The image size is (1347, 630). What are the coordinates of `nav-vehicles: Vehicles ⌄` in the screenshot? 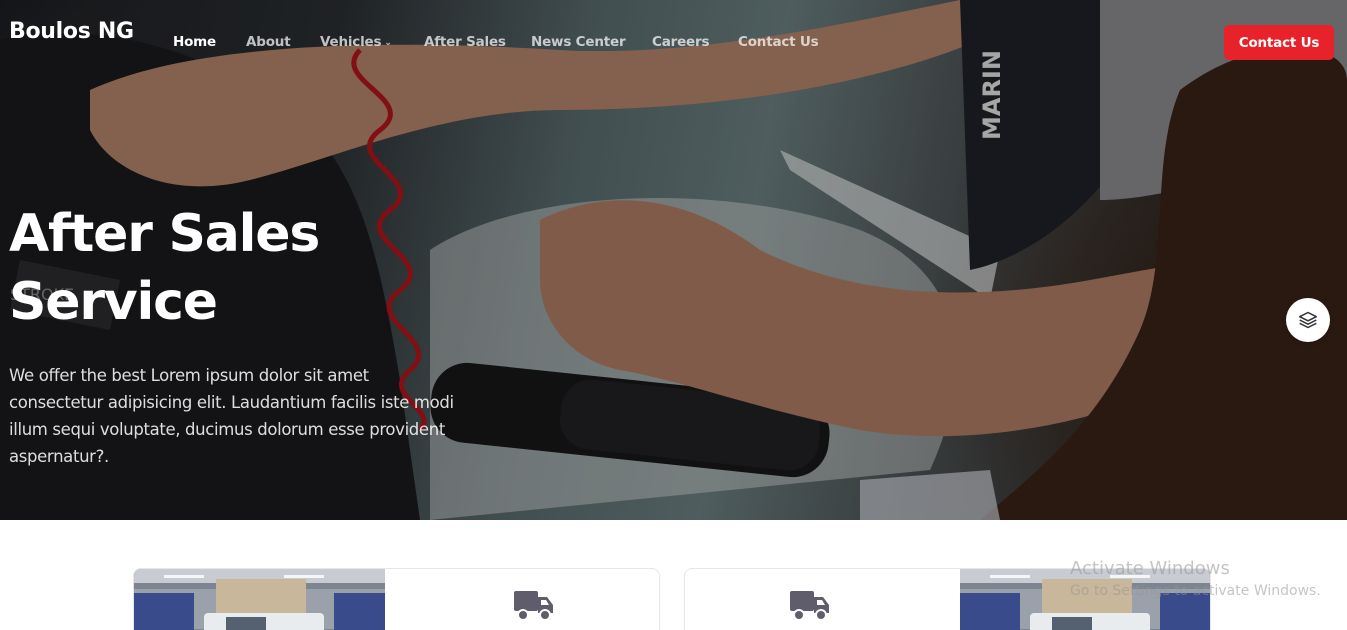 It's located at (356, 42).